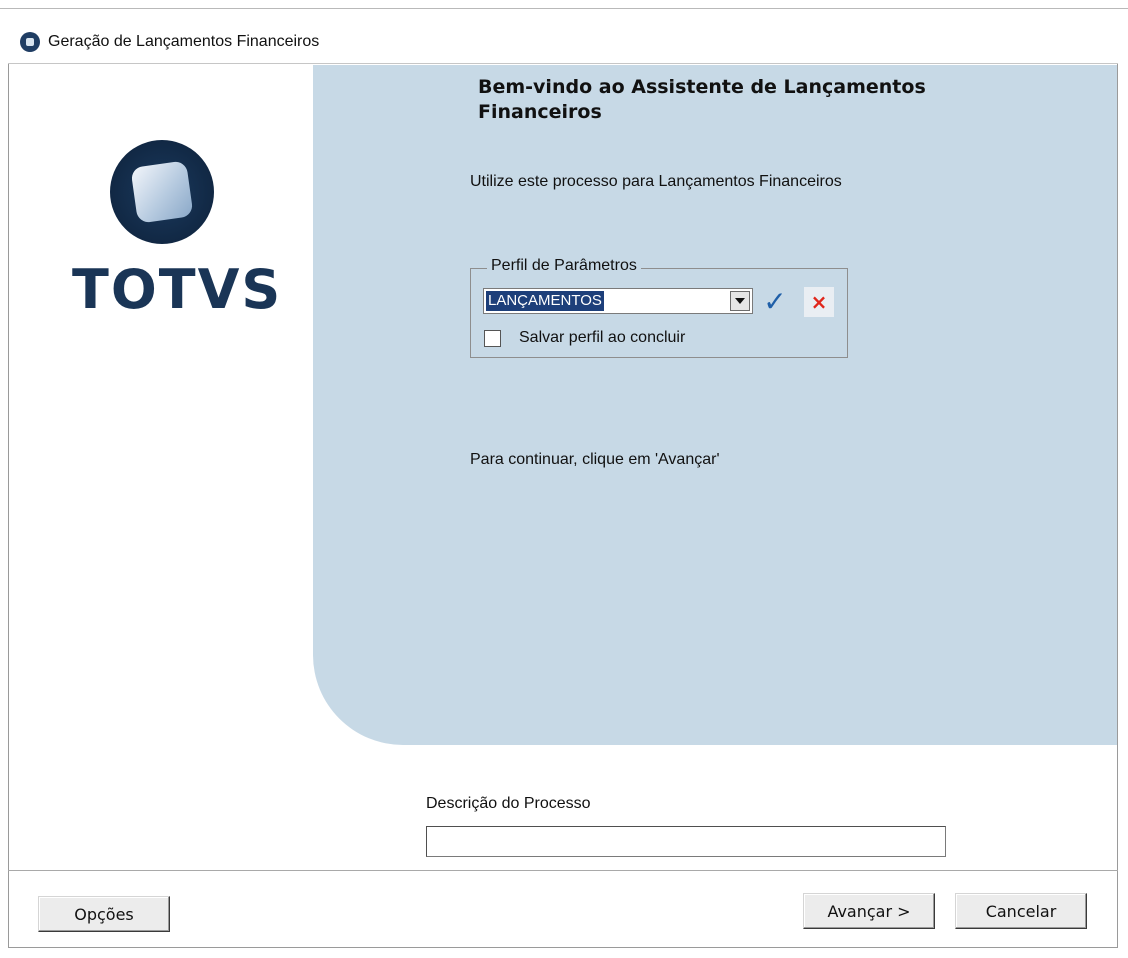 The height and width of the screenshot is (958, 1128). What do you see at coordinates (563, 870) in the screenshot?
I see `footer-divider` at bounding box center [563, 870].